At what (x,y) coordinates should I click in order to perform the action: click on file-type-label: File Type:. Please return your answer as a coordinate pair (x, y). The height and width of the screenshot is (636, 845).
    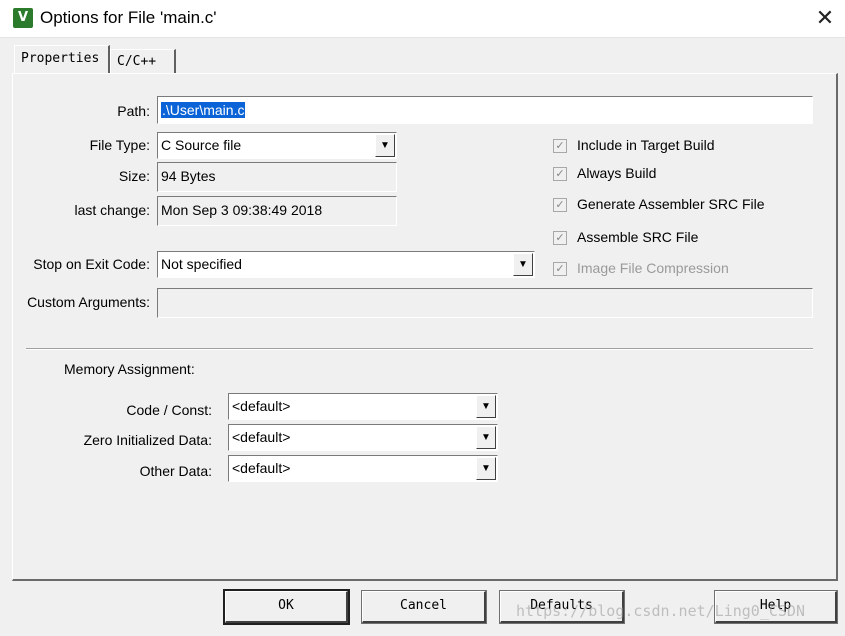
    Looking at the image, I should click on (119, 145).